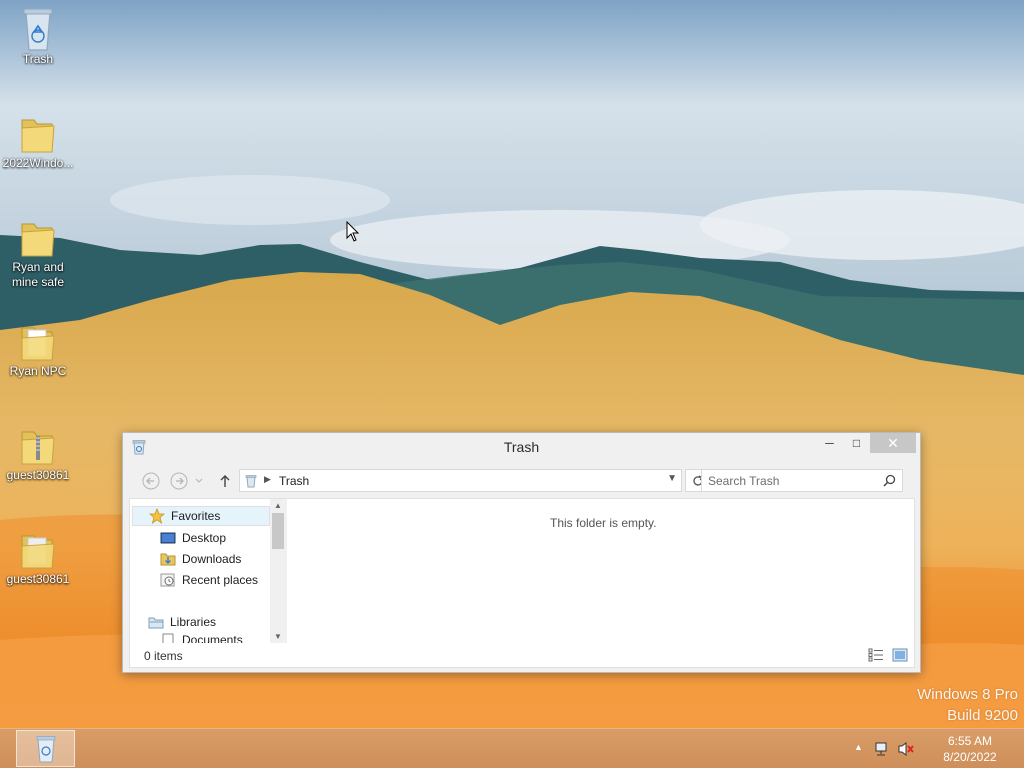 This screenshot has height=768, width=1024. I want to click on desktop-icon-trash: Trash, so click(38, 36).